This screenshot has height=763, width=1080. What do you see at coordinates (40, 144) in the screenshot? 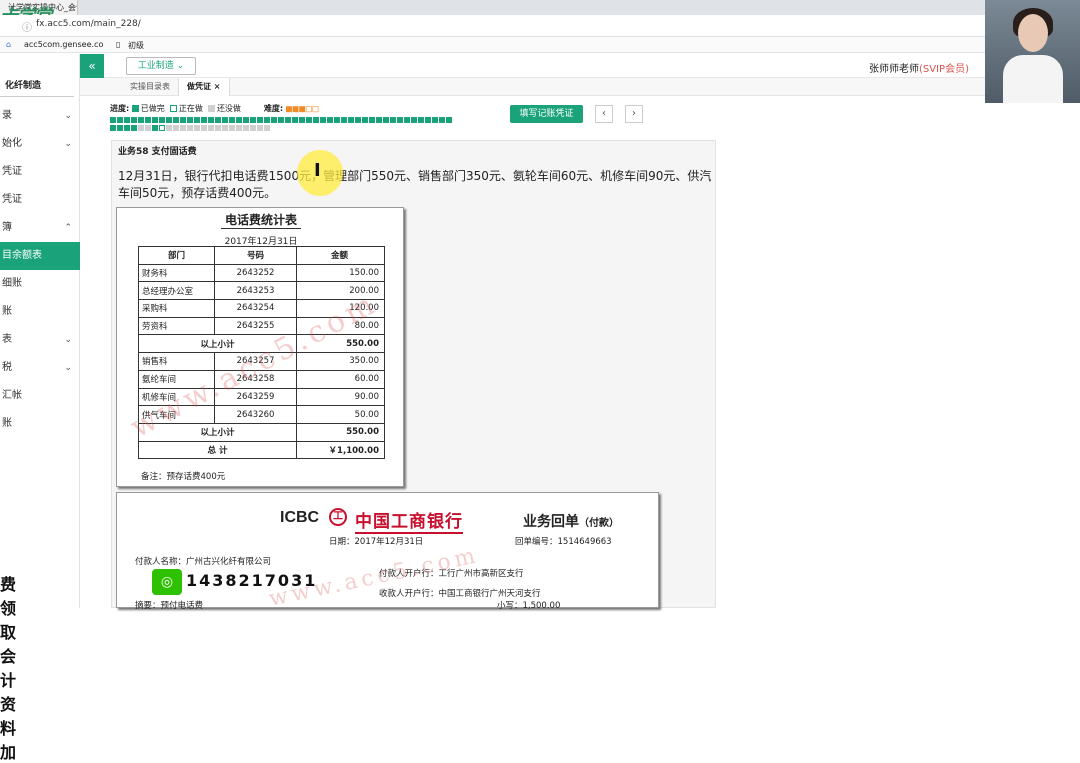
I see `sidebar-item: 始化 ⌄` at bounding box center [40, 144].